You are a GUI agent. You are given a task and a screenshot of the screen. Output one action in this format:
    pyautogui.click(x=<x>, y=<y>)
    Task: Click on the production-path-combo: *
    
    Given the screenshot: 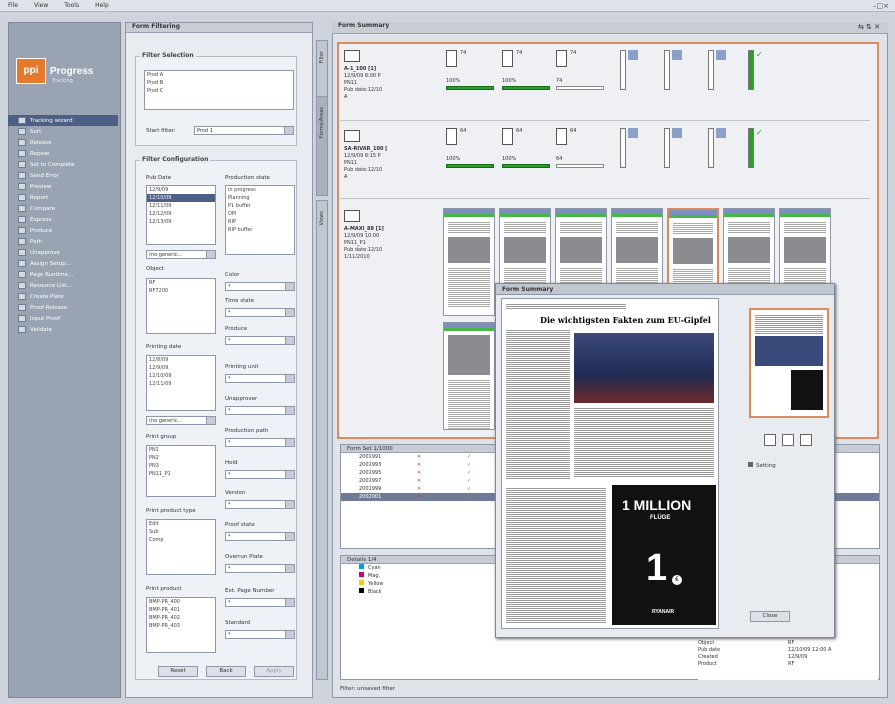 What is the action you would take?
    pyautogui.click(x=260, y=442)
    